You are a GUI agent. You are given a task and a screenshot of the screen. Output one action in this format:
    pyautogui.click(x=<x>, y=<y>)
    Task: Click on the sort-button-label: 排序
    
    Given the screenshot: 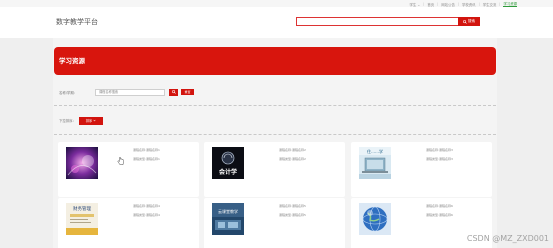 What is the action you would take?
    pyautogui.click(x=89, y=121)
    